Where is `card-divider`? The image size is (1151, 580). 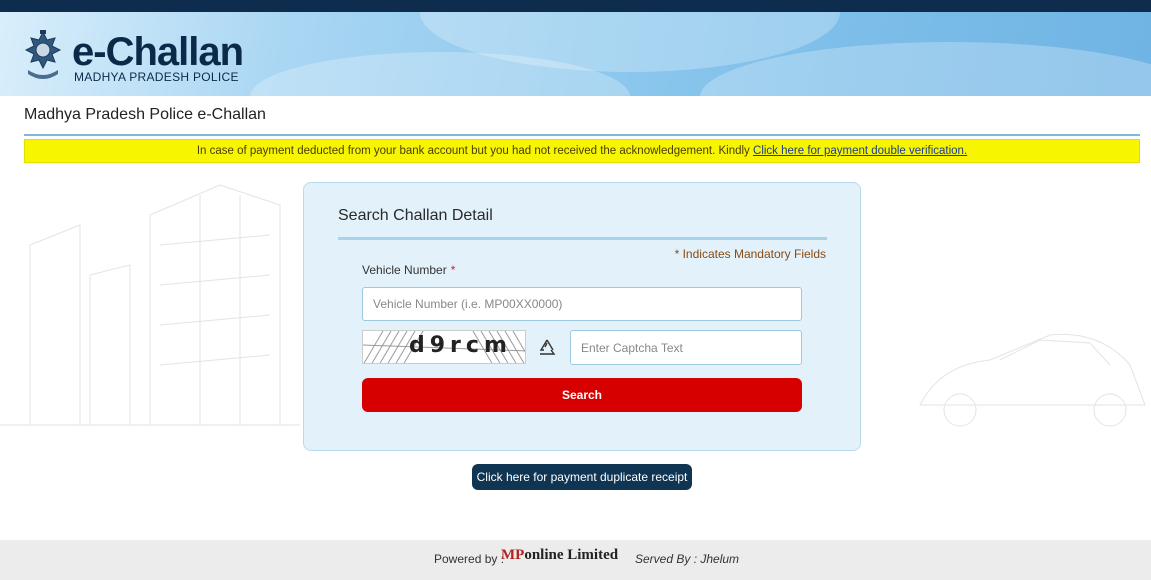
card-divider is located at coordinates (582, 238).